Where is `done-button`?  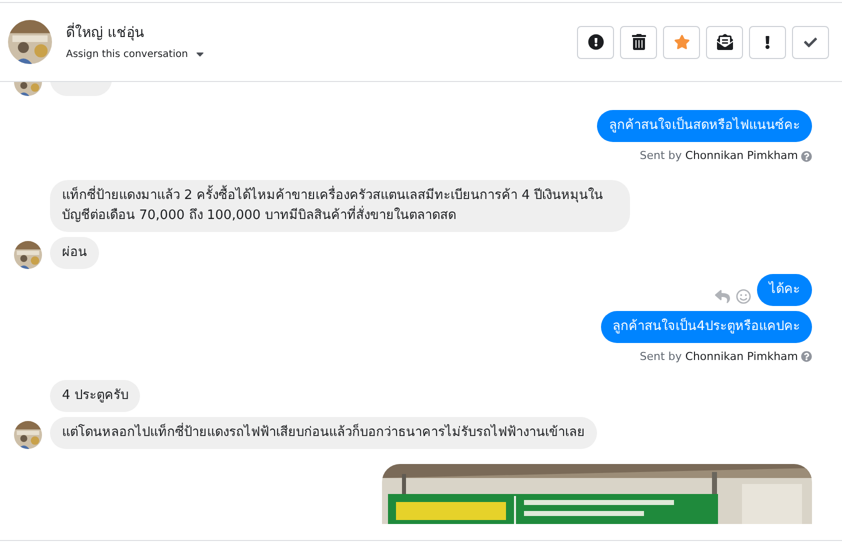 done-button is located at coordinates (810, 42).